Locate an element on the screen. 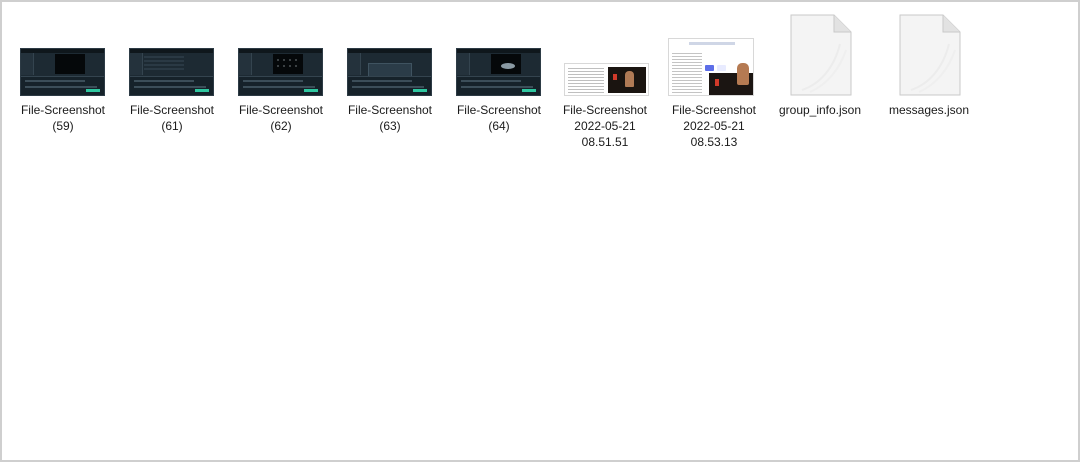 Image resolution: width=1080 pixels, height=462 pixels. file-name: File-Screenshot (59) is located at coordinates (63, 118).